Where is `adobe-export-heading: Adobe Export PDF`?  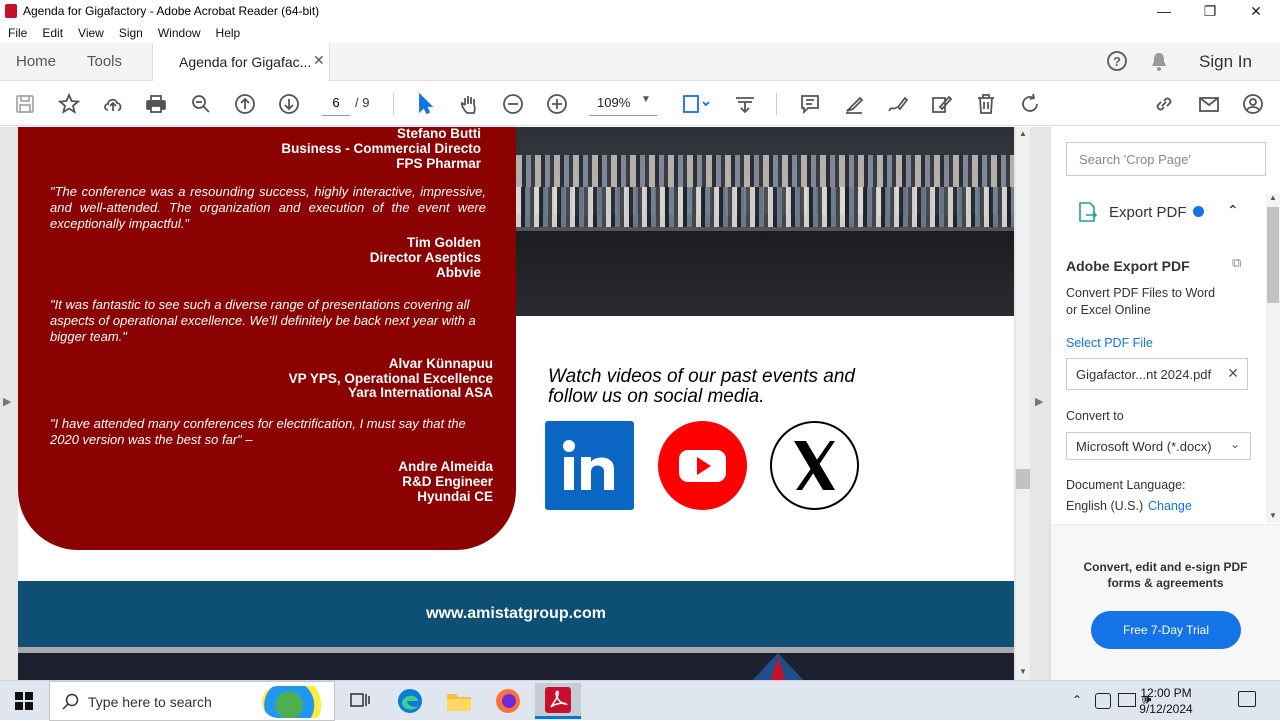
adobe-export-heading: Adobe Export PDF is located at coordinates (1128, 266).